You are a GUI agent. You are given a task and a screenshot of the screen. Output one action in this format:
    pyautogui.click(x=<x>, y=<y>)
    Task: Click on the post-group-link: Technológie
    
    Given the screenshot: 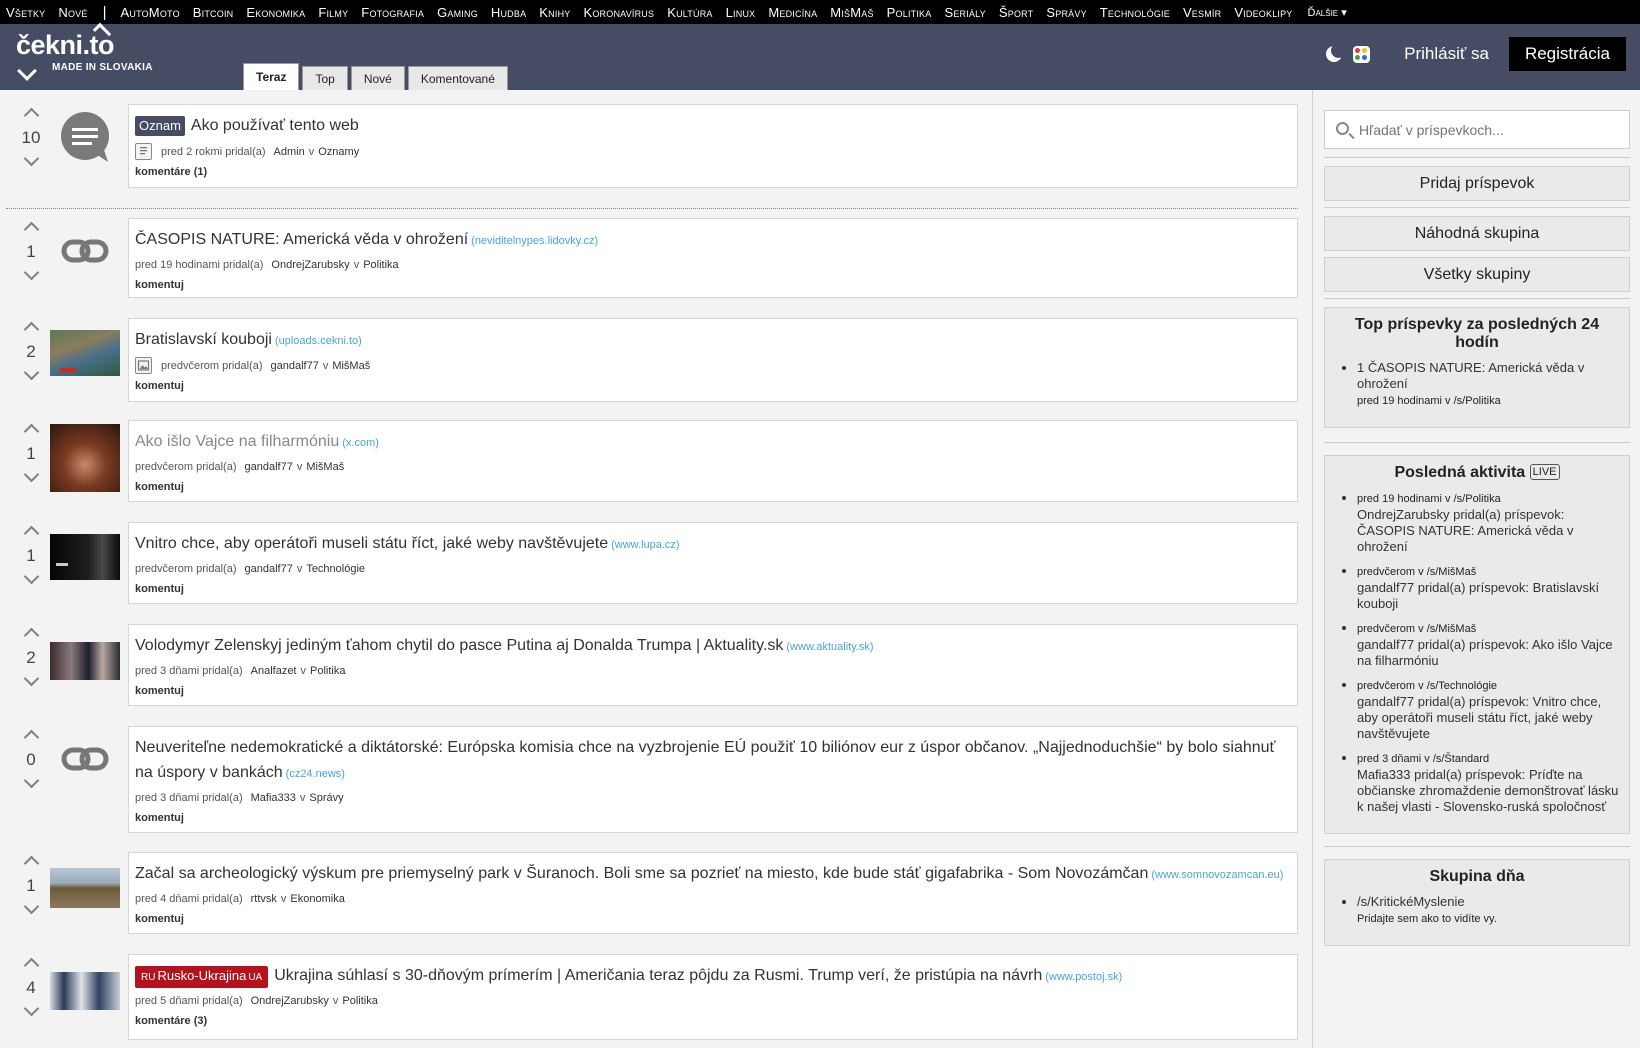 What is the action you would take?
    pyautogui.click(x=335, y=569)
    